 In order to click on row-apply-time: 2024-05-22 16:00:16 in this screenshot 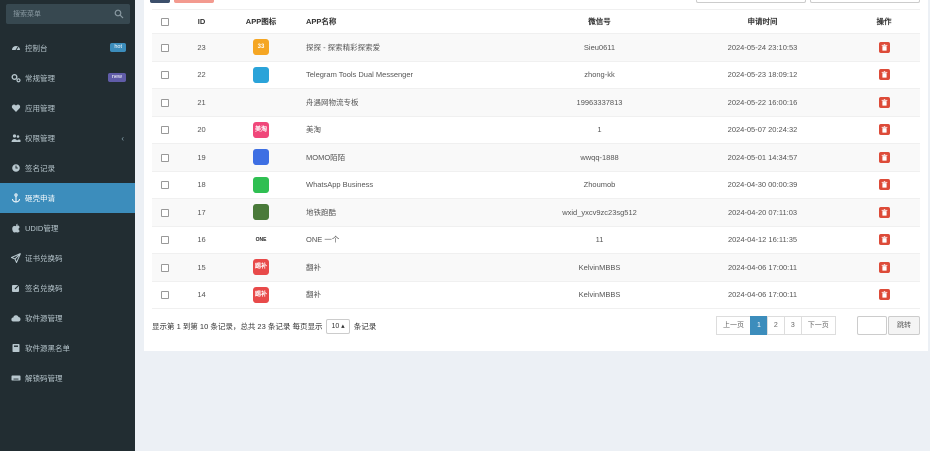, I will do `click(762, 102)`.